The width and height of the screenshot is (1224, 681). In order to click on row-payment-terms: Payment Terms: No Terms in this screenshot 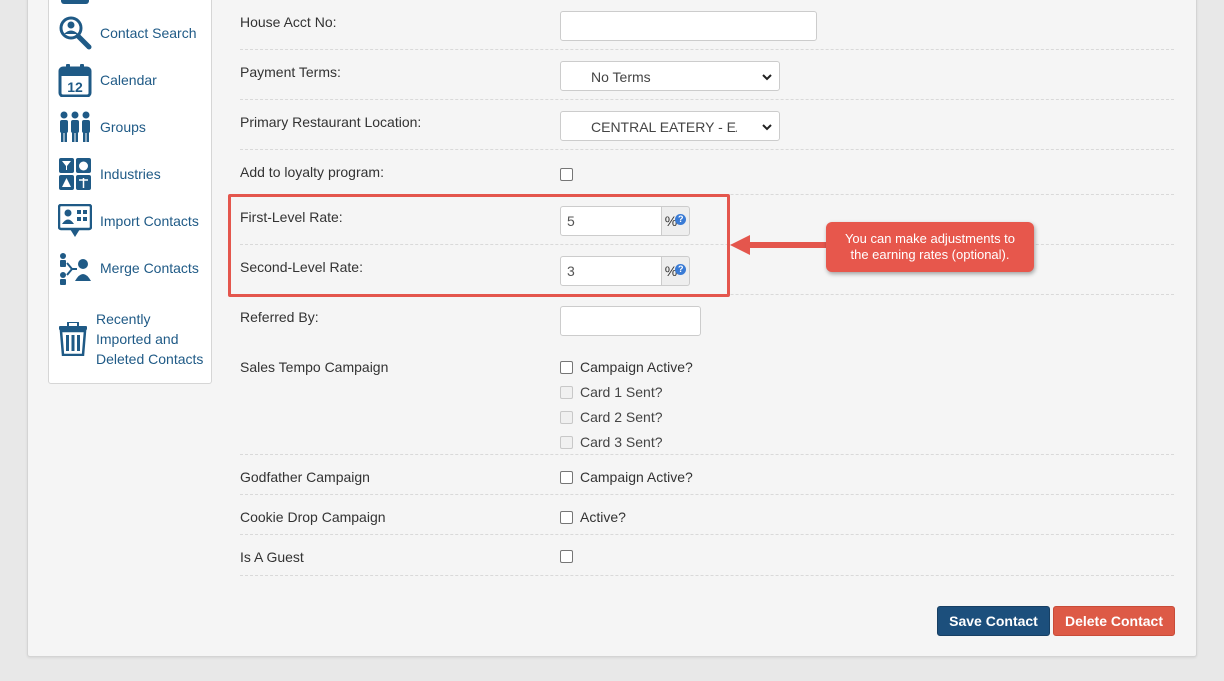, I will do `click(707, 75)`.